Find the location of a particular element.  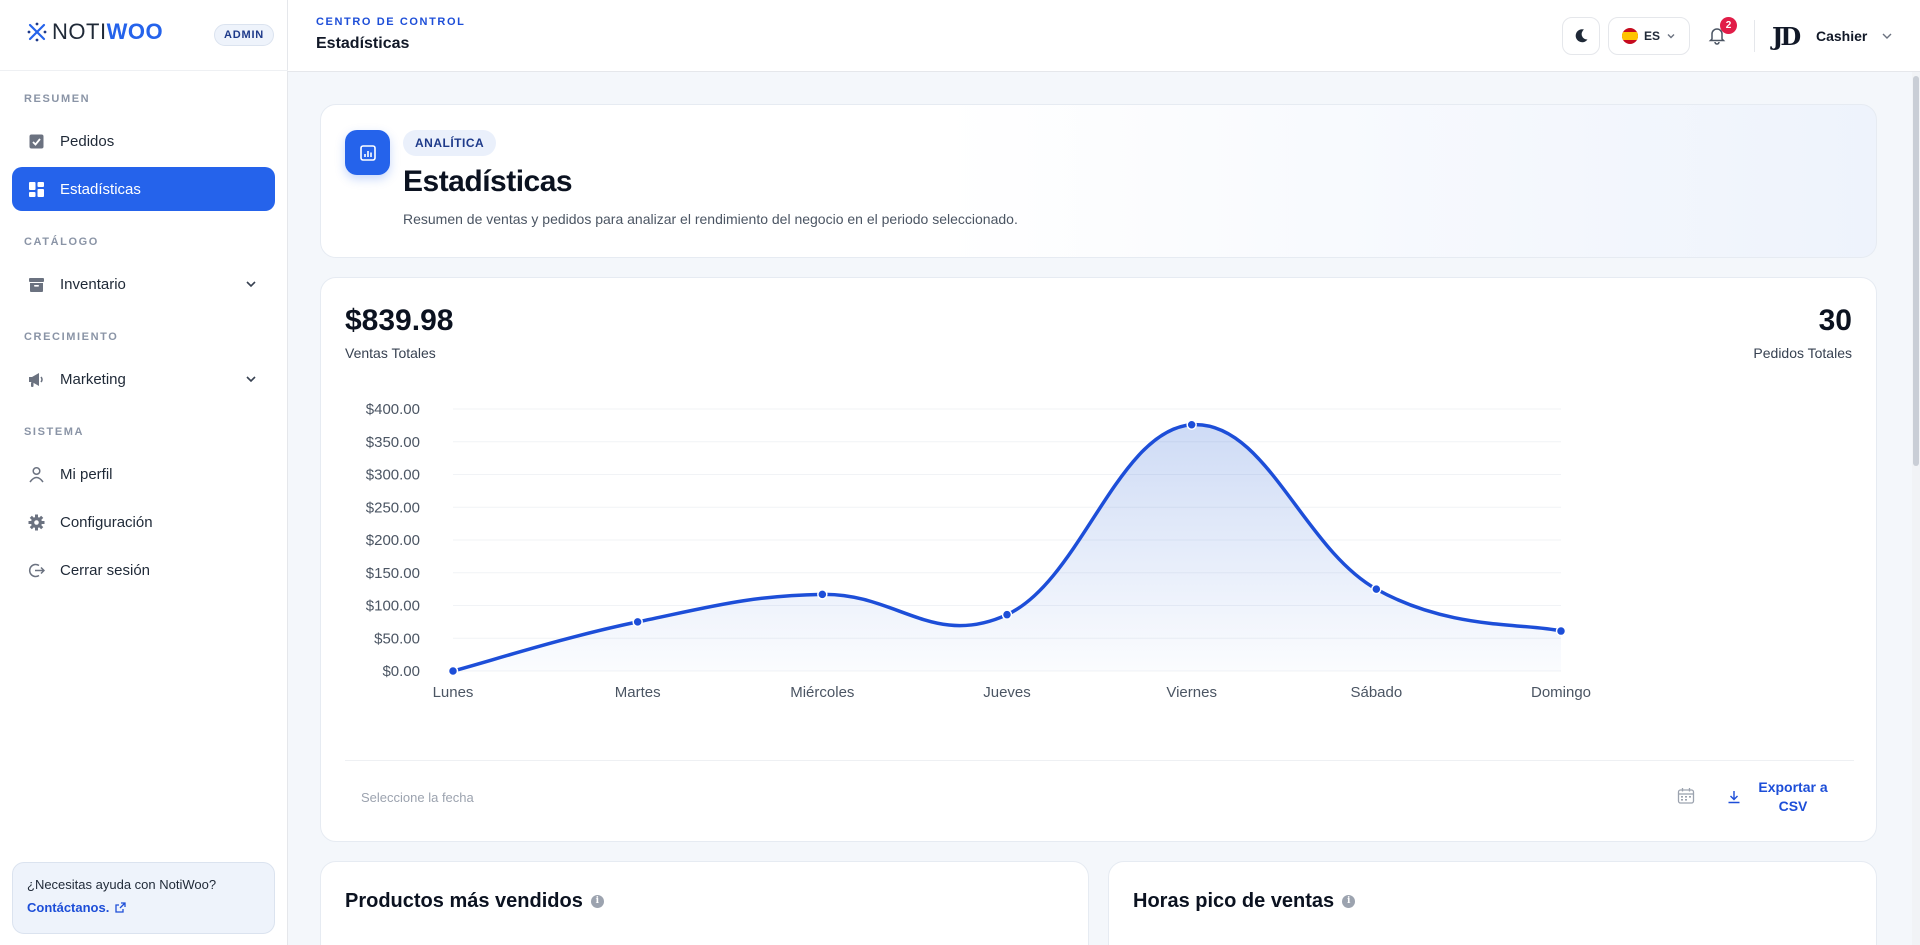

date-picker-input: Seleccione la fecha is located at coordinates (417, 797).